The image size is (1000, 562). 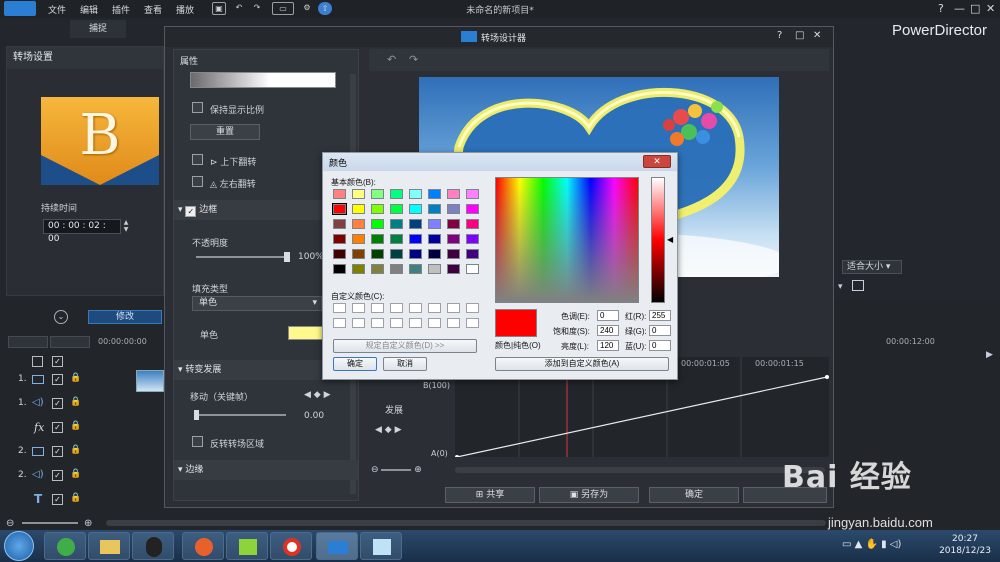 I want to click on taskbar-app-browser, so click(x=65, y=546).